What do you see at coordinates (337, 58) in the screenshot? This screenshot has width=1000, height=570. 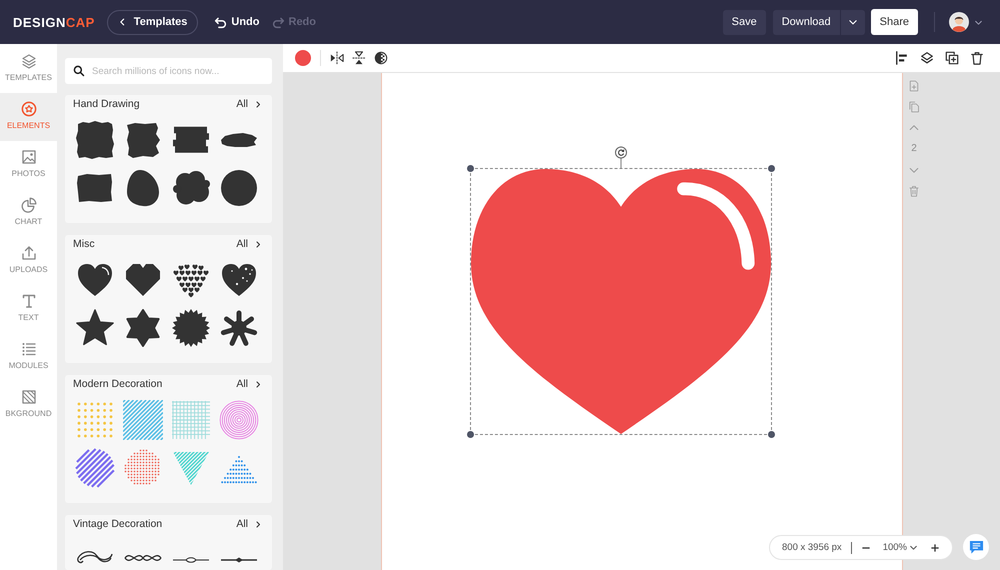 I see `flip-horizontal-icon` at bounding box center [337, 58].